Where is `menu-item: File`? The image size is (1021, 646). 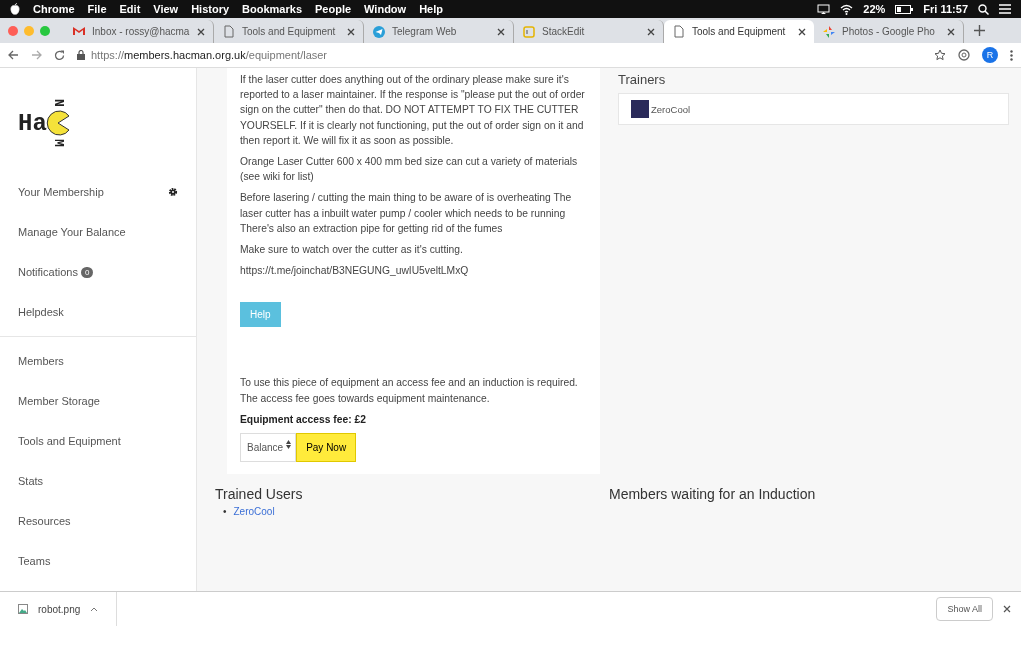 menu-item: File is located at coordinates (97, 9).